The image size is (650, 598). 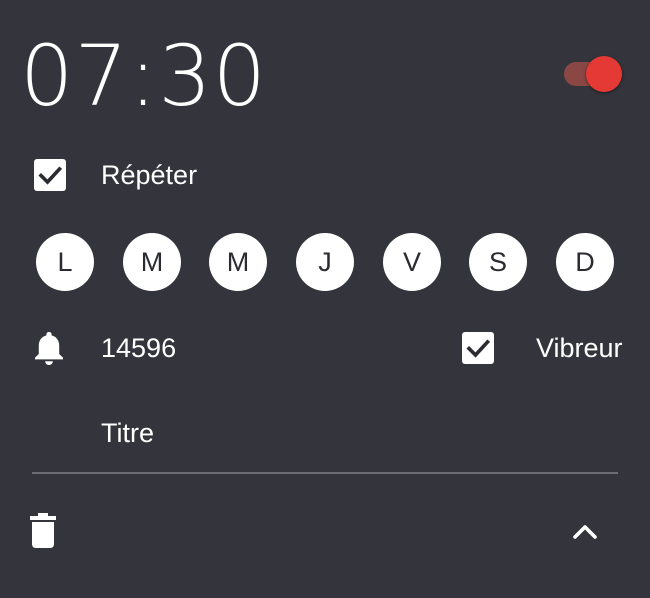 What do you see at coordinates (579, 348) in the screenshot?
I see `vibrate-label: Vibreur` at bounding box center [579, 348].